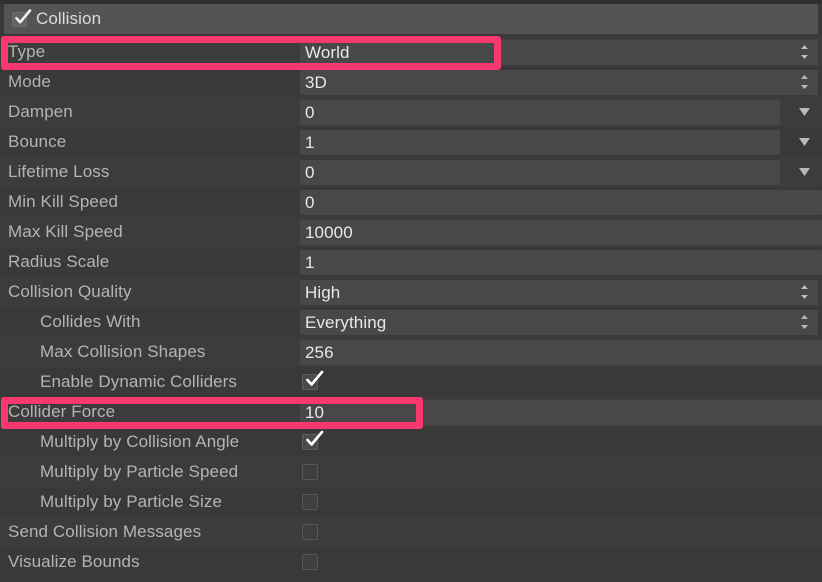 The width and height of the screenshot is (822, 582). What do you see at coordinates (74, 561) in the screenshot?
I see `property-label: Visualize Bounds` at bounding box center [74, 561].